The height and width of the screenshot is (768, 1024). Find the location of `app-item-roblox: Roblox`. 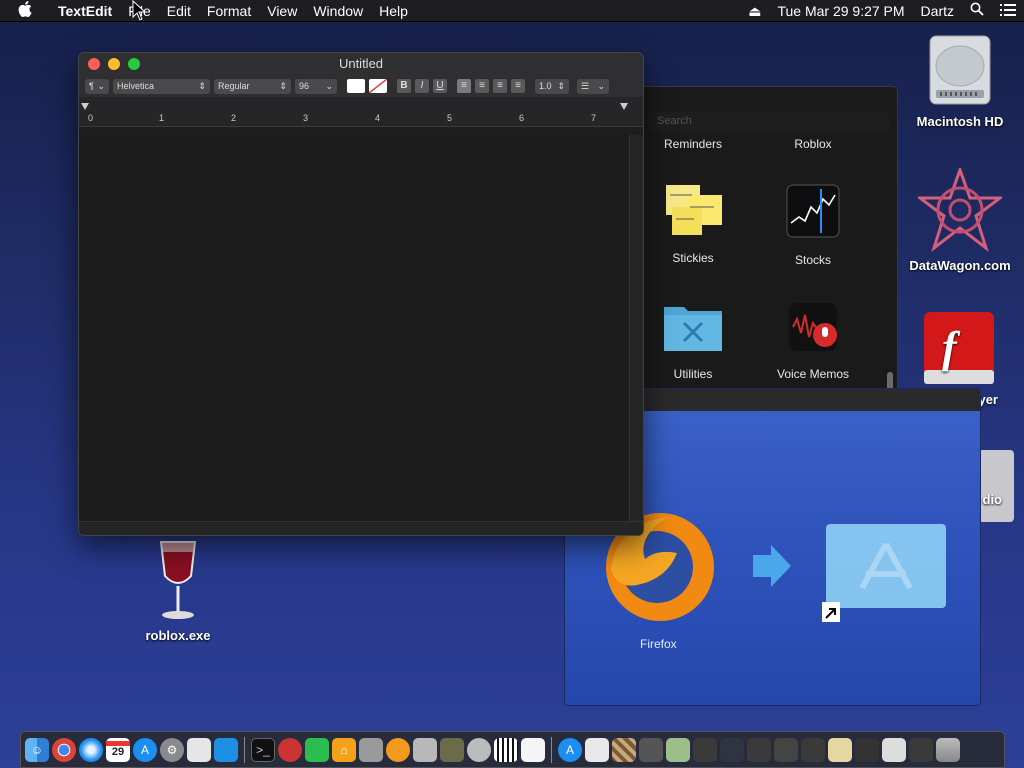

app-item-roblox: Roblox is located at coordinates (813, 144).